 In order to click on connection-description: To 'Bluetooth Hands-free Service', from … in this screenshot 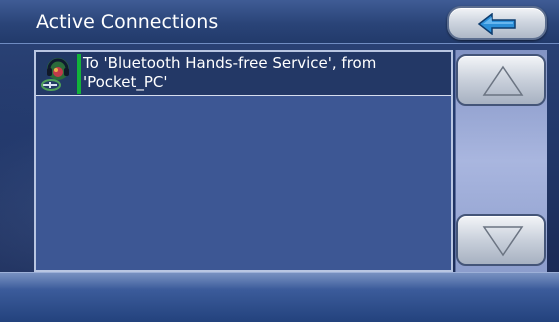, I will do `click(230, 72)`.